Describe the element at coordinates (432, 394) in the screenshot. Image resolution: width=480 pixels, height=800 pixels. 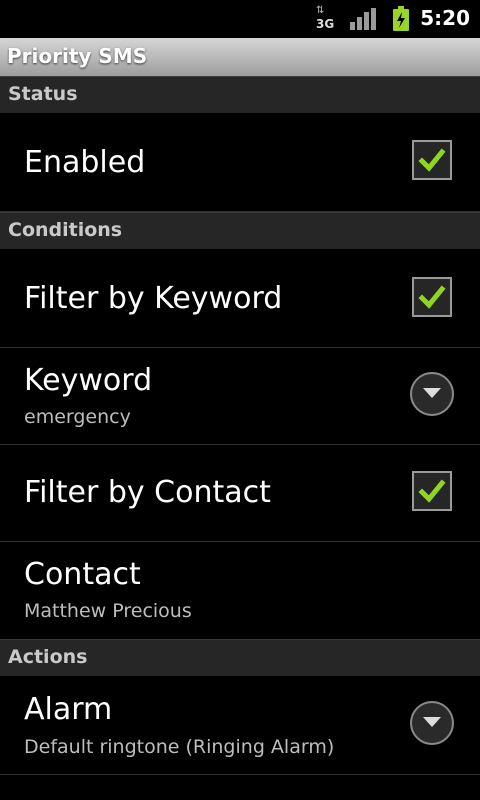
I see `keyword-dropdown-button` at that location.